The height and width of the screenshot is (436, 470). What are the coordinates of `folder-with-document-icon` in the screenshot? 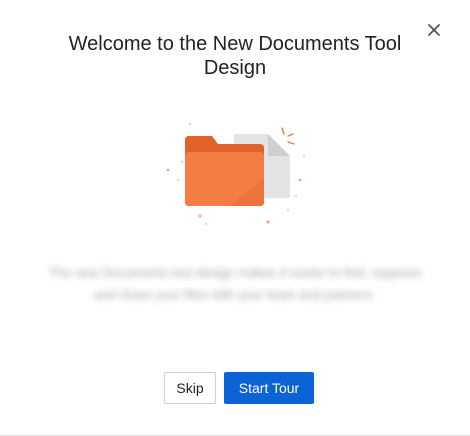 It's located at (236, 174).